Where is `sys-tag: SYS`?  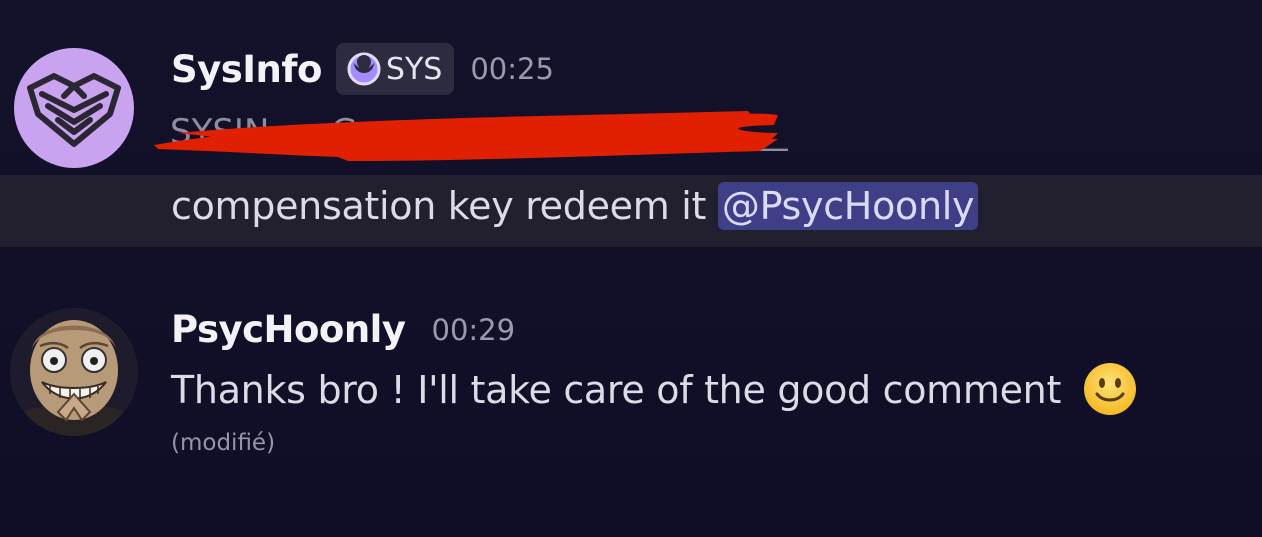 sys-tag: SYS is located at coordinates (395, 69).